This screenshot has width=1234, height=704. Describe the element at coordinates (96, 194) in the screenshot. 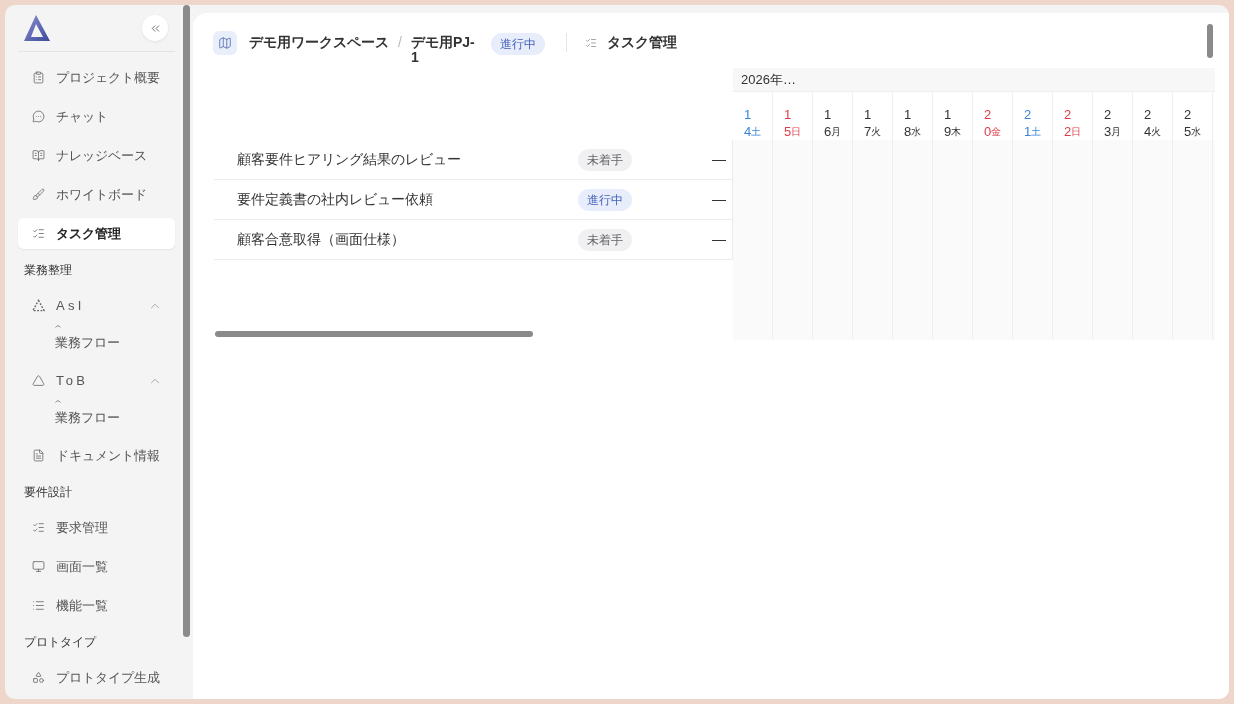

I see `sidebar-item: ホワイトボード` at that location.